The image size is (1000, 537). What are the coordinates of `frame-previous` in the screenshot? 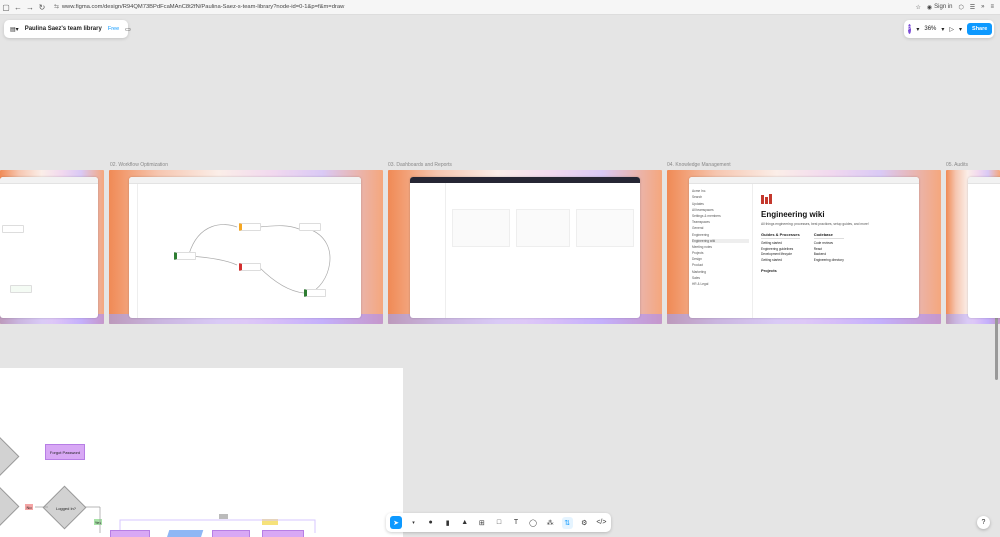 It's located at (52, 247).